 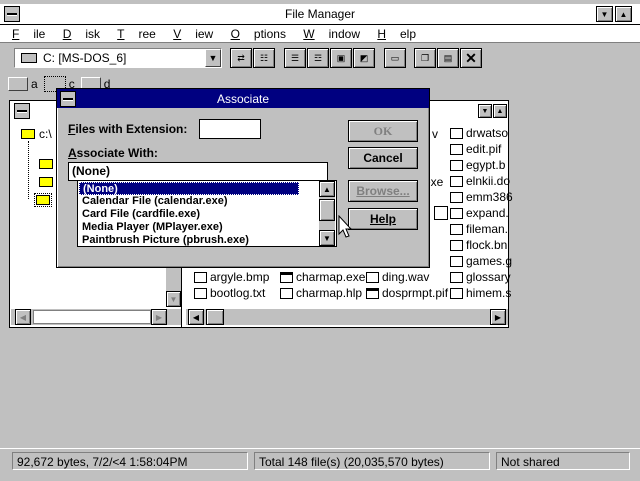 What do you see at coordinates (286, 277) in the screenshot?
I see `application-icon` at bounding box center [286, 277].